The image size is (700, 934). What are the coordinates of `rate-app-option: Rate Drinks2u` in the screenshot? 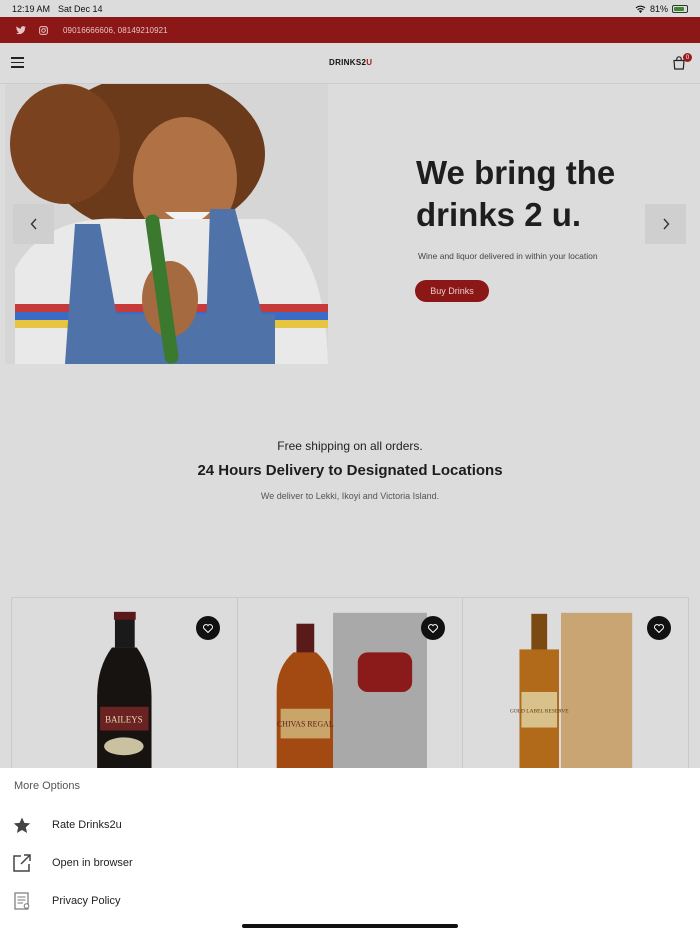 It's located at (350, 825).